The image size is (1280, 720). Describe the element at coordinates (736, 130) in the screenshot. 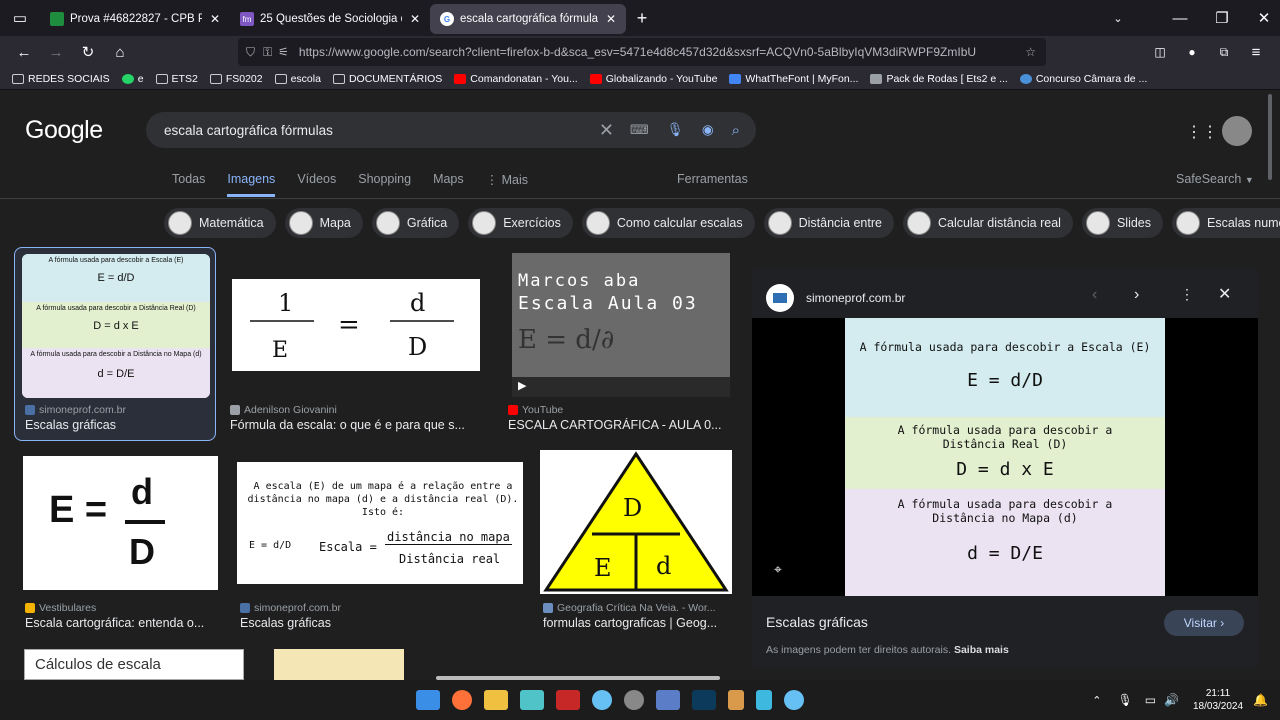

I see `search-icon: ⌕` at that location.